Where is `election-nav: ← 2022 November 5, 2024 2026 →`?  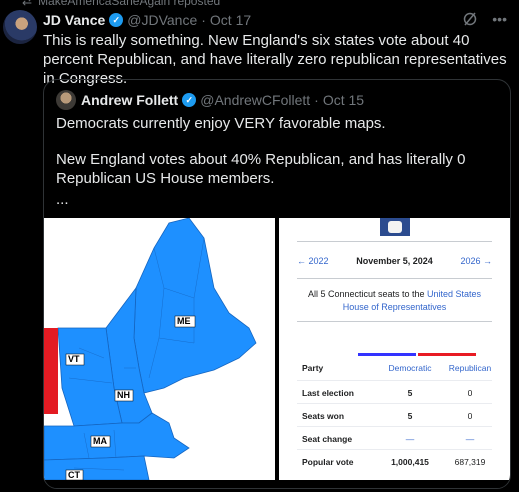
election-nav: ← 2022 November 5, 2024 2026 → is located at coordinates (394, 261).